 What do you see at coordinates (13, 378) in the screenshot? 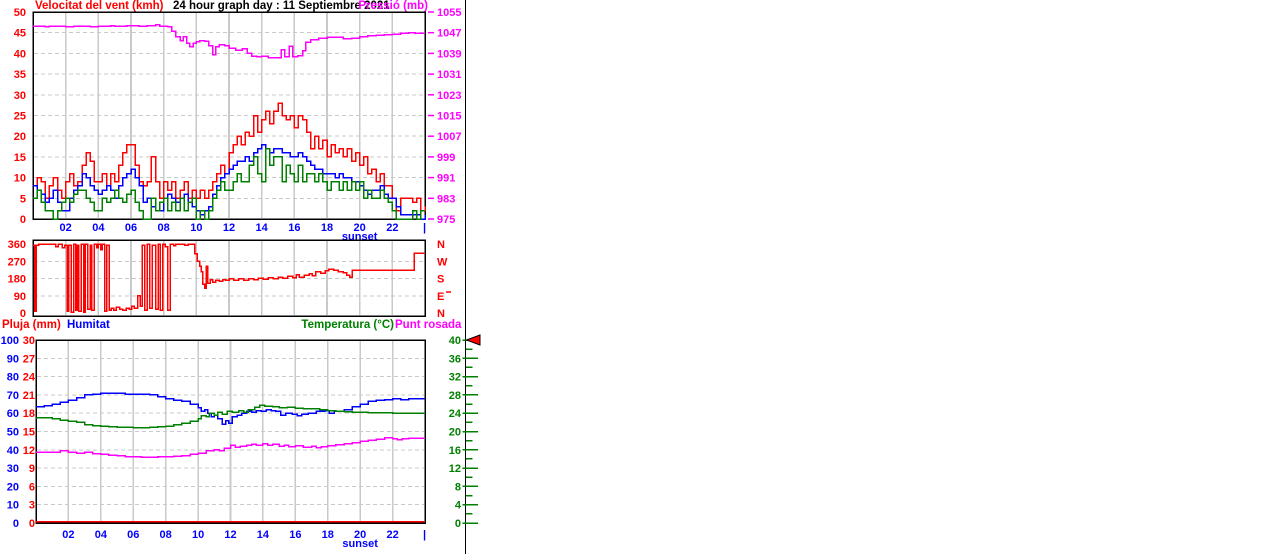
I see `axis-tick-label: 80` at bounding box center [13, 378].